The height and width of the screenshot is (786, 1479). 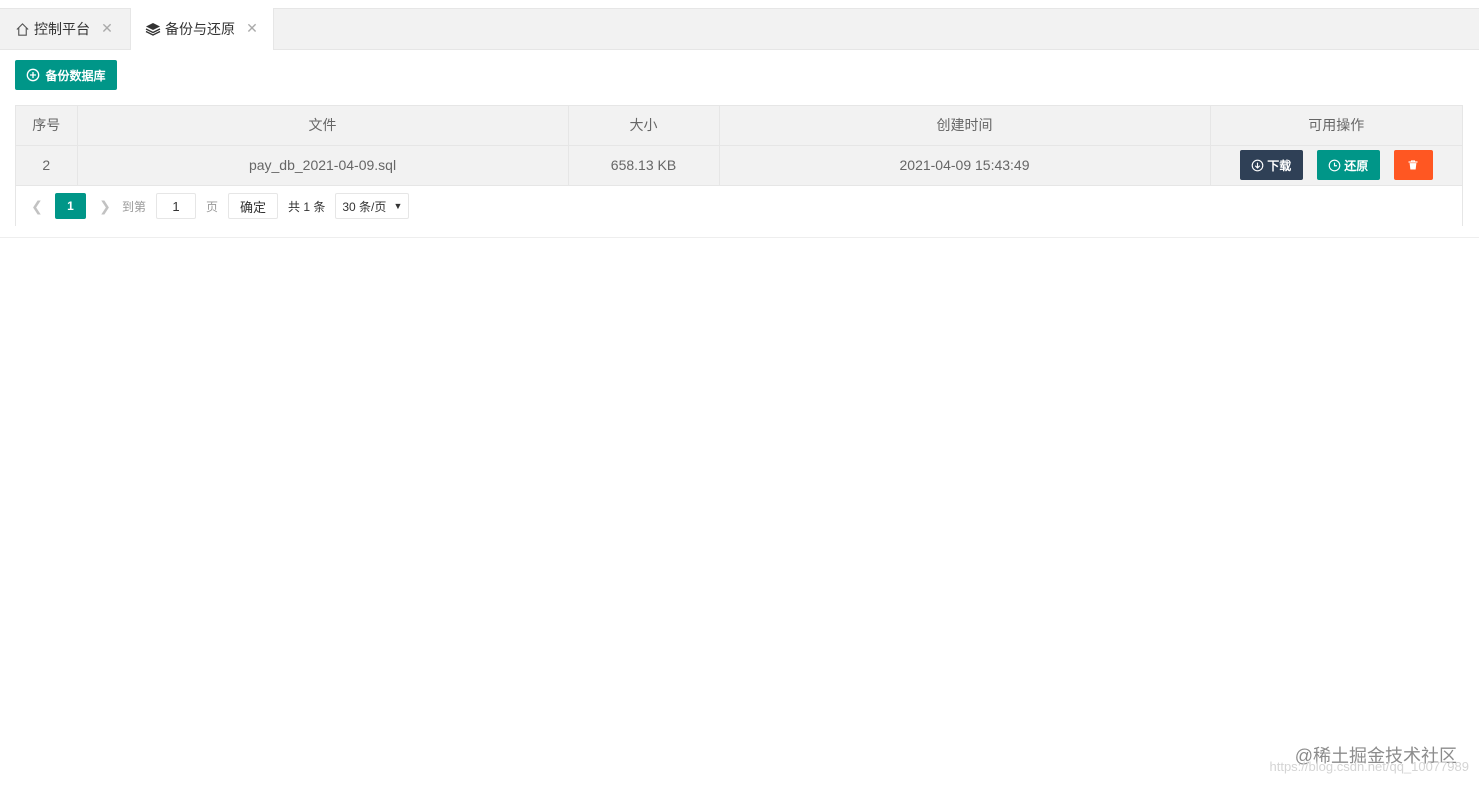 What do you see at coordinates (134, 206) in the screenshot?
I see `goto-prefix: 到第` at bounding box center [134, 206].